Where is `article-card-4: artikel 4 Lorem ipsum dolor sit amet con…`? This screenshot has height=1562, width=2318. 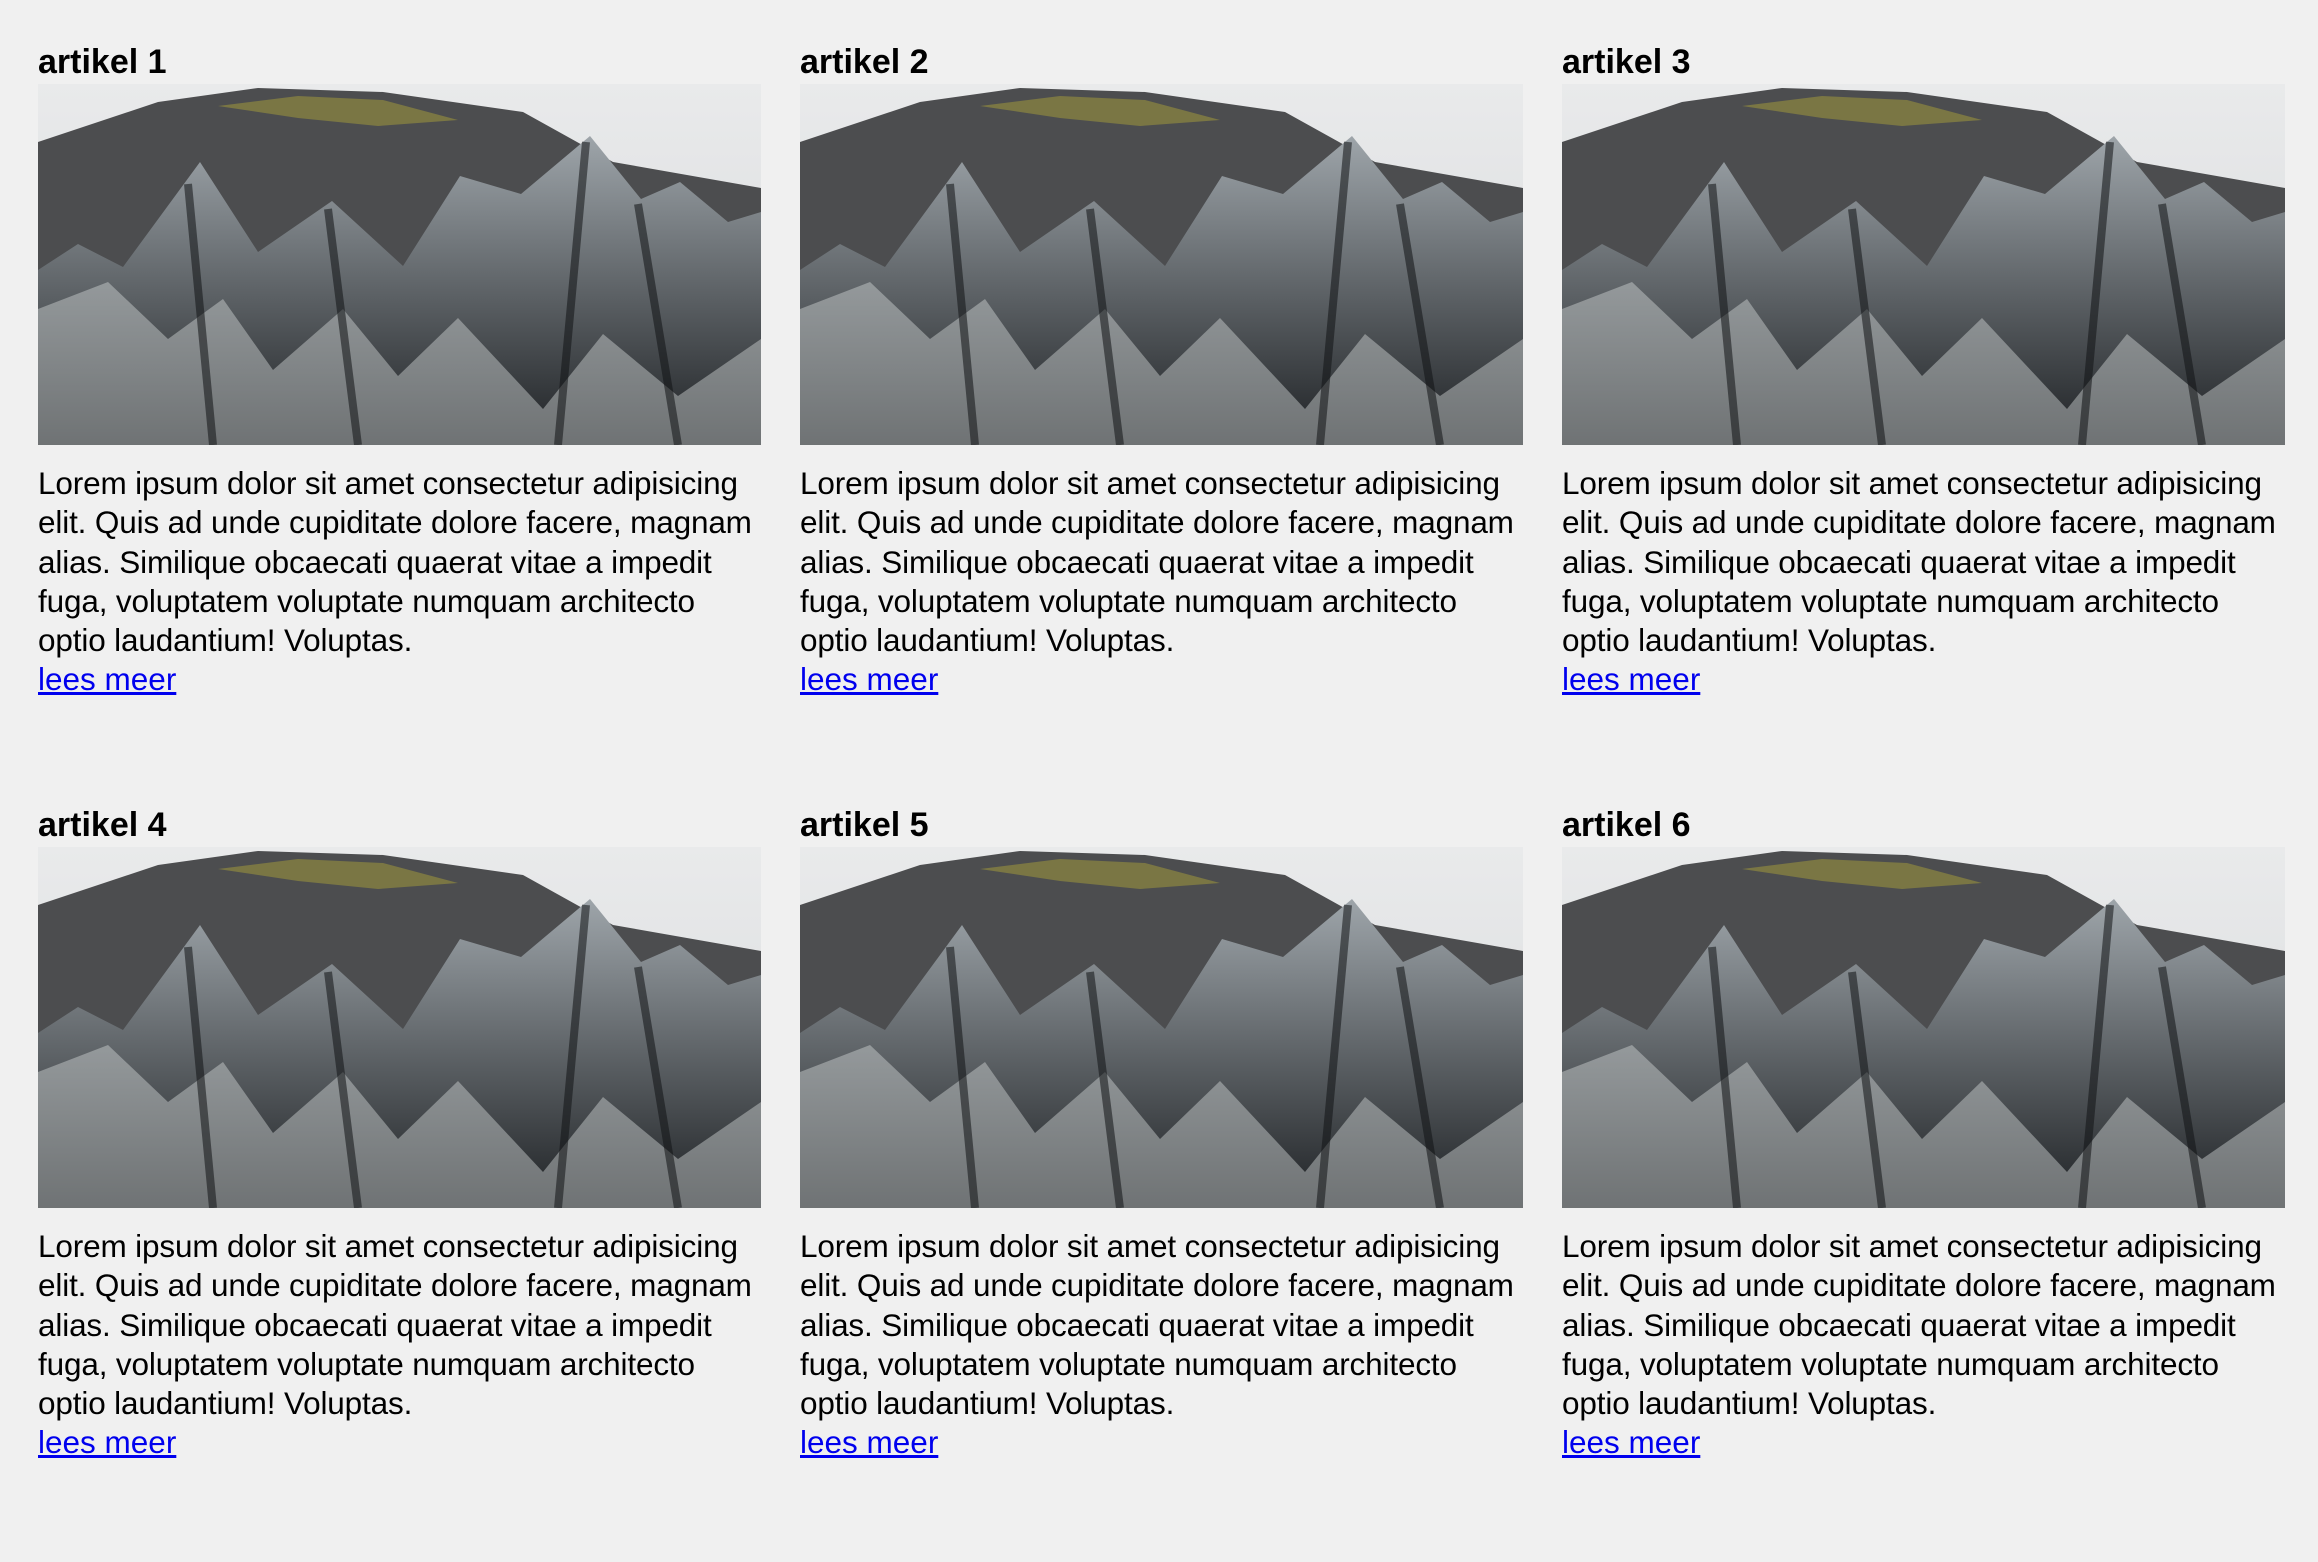
article-card-4: artikel 4 Lorem ipsum dolor sit amet con… is located at coordinates (399, 1141).